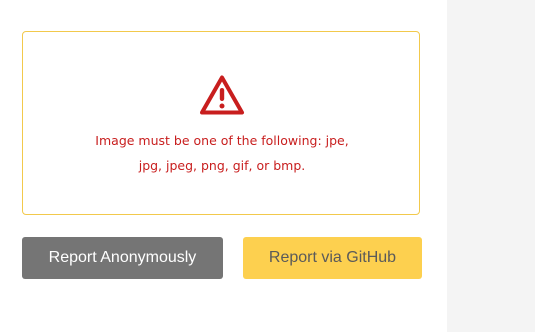 The height and width of the screenshot is (332, 535). What do you see at coordinates (332, 258) in the screenshot?
I see `report-via-github-button: Report via GitHub` at bounding box center [332, 258].